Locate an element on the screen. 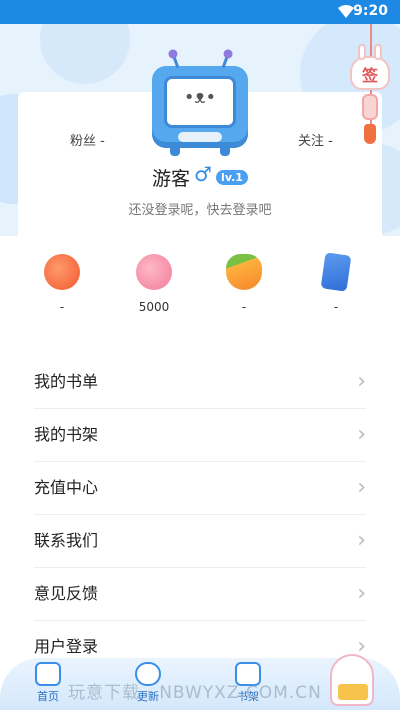  menu-item-my-booklist: 我的书单 › is located at coordinates (200, 382).